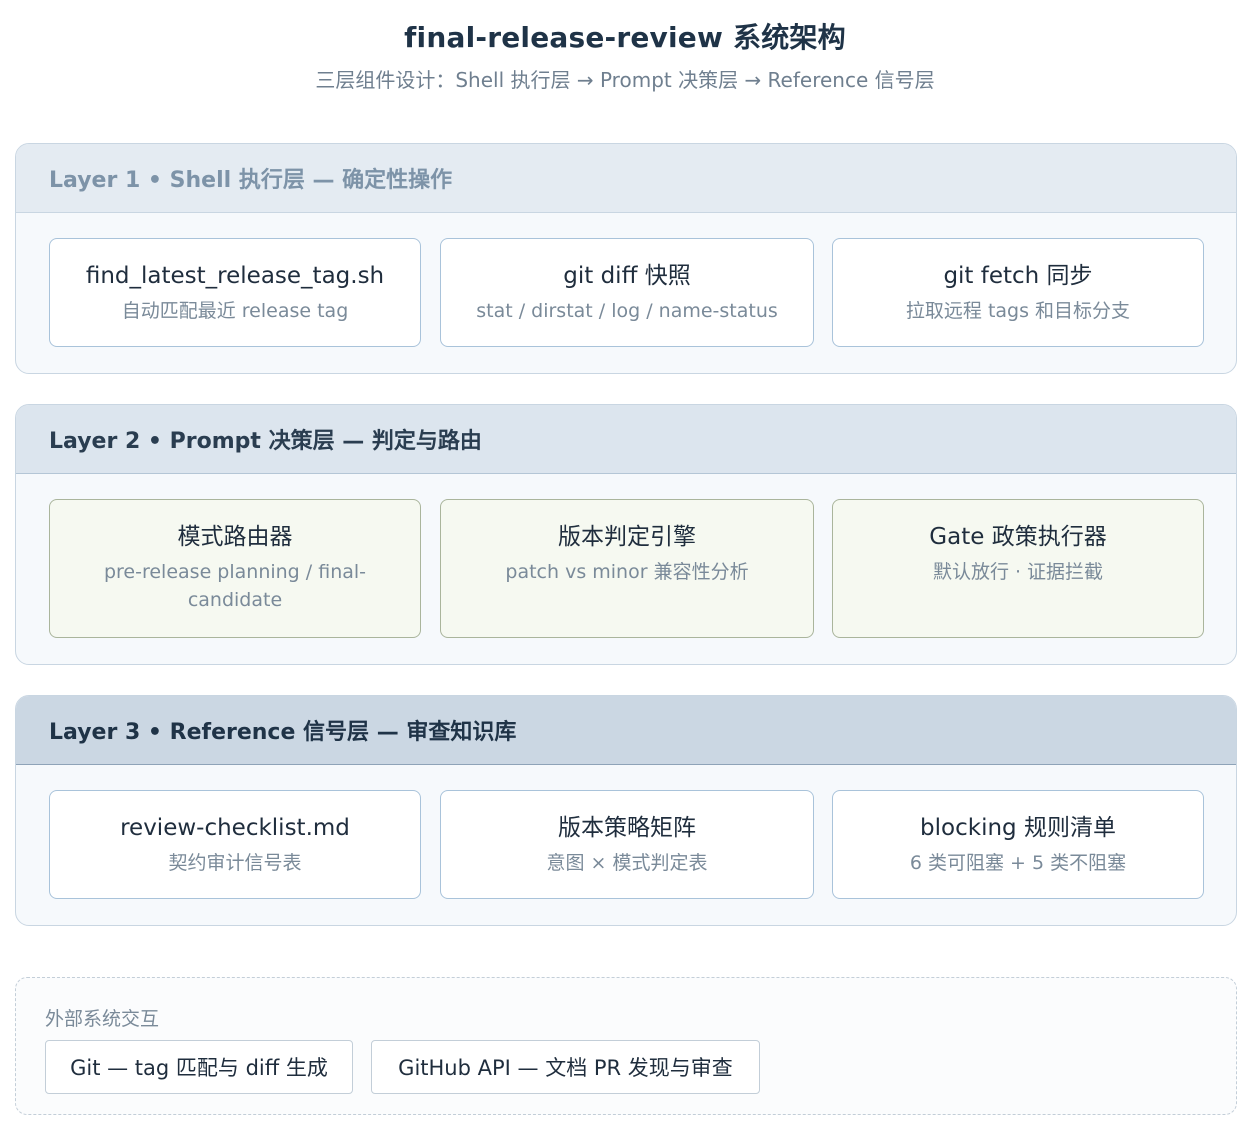 Image resolution: width=1250 pixels, height=1128 pixels. What do you see at coordinates (1018, 276) in the screenshot?
I see `component-title: git fetch 同步` at bounding box center [1018, 276].